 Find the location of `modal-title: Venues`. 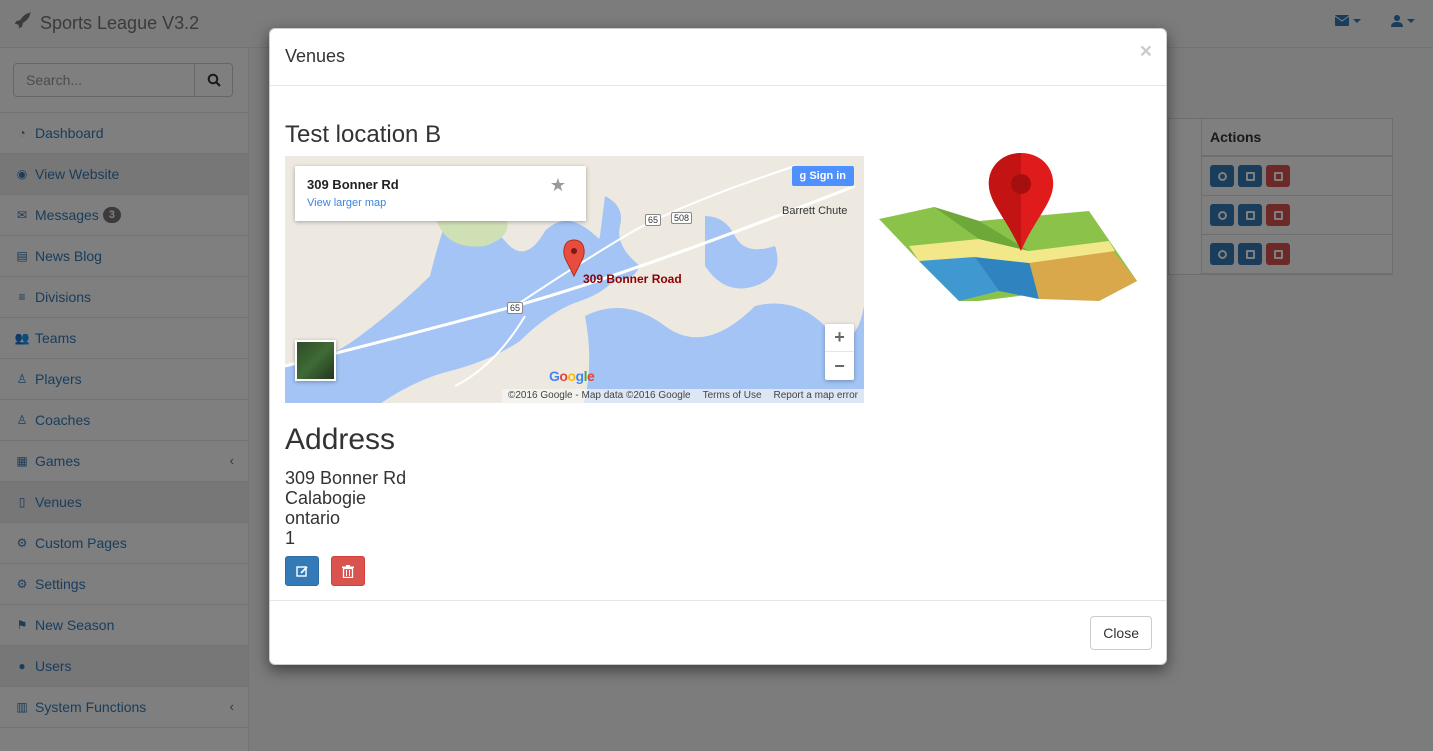

modal-title: Venues is located at coordinates (315, 56).